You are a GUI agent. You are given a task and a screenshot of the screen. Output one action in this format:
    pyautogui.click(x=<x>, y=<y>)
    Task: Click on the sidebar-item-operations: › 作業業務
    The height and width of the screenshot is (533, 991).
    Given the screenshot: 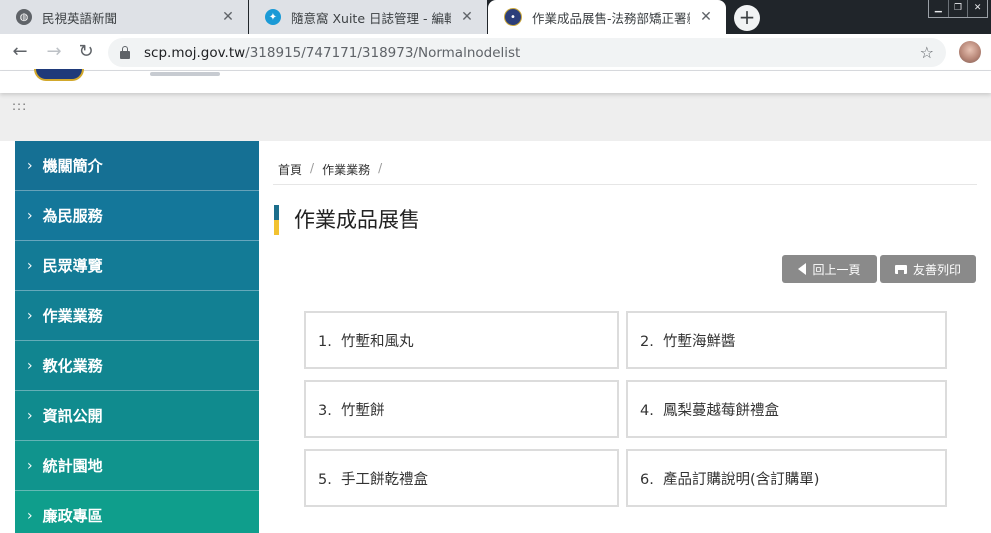 What is the action you would take?
    pyautogui.click(x=137, y=316)
    